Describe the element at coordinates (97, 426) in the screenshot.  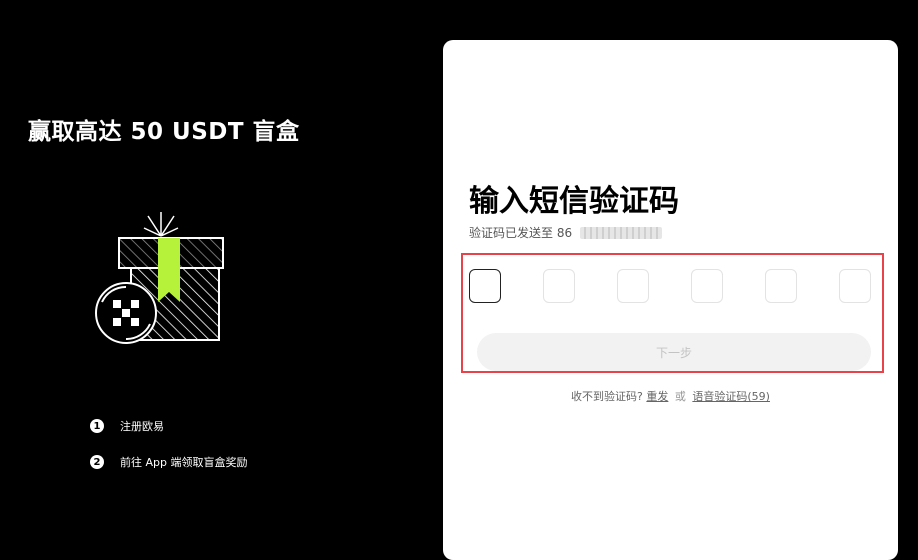
I see `step-number-badge: 1` at that location.